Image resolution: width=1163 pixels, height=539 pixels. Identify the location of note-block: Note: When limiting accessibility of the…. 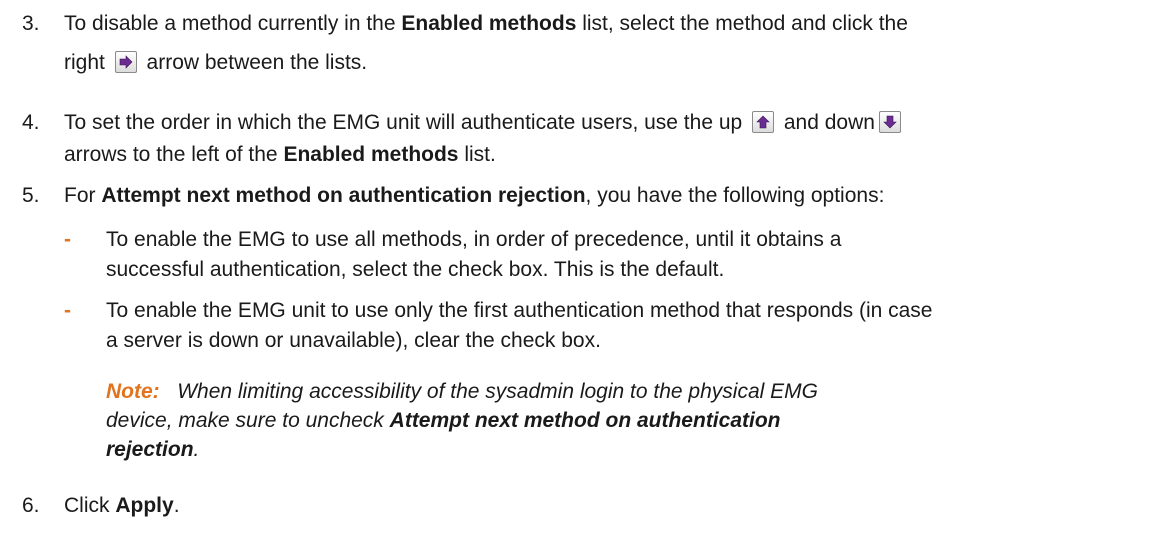
(462, 420).